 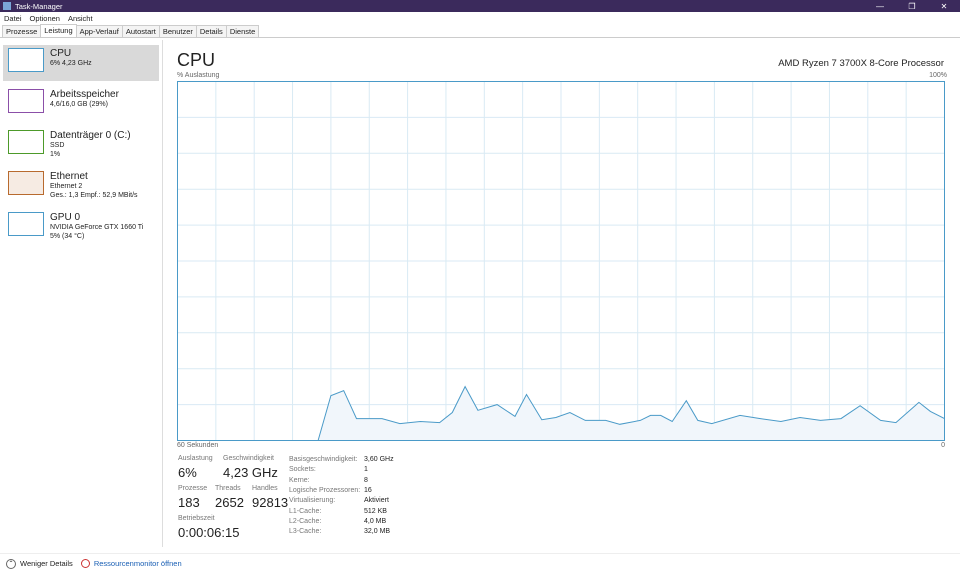 I want to click on minimize-button: —, so click(x=880, y=6).